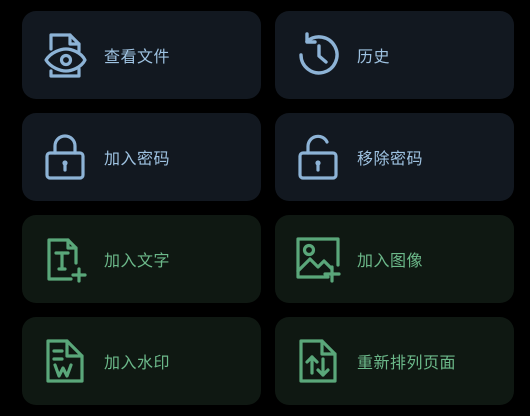  What do you see at coordinates (65, 157) in the screenshot?
I see `lock-icon` at bounding box center [65, 157].